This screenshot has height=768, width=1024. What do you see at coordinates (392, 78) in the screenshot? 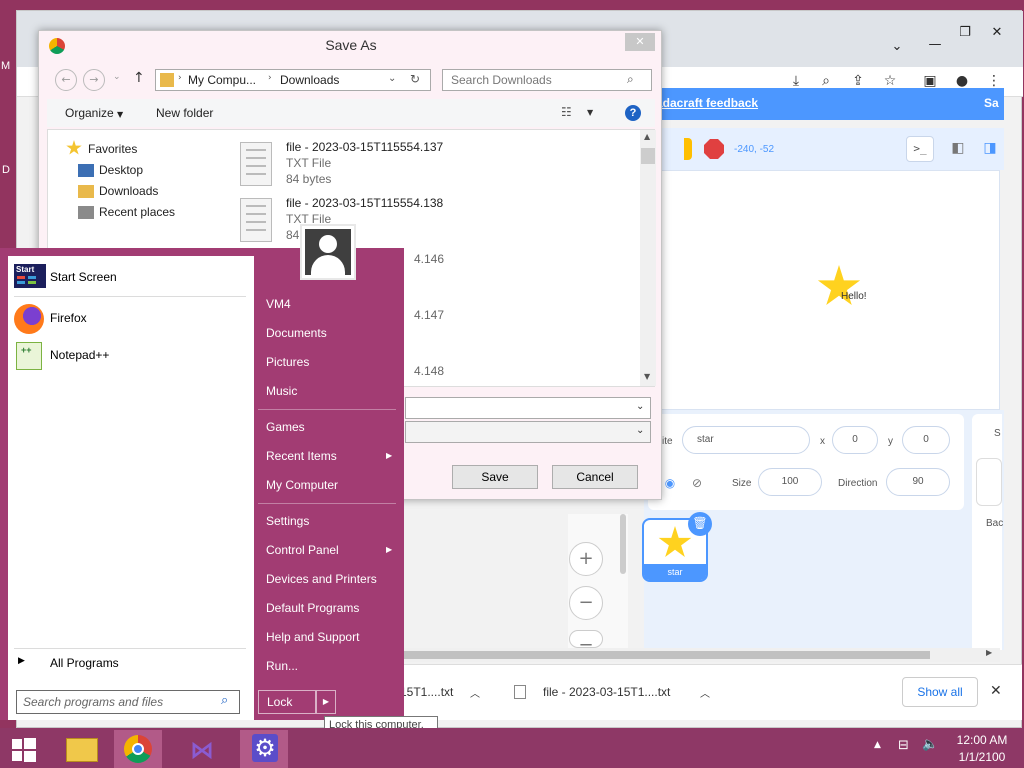
I see `address-dropdown-icon: ⌄` at bounding box center [392, 78].